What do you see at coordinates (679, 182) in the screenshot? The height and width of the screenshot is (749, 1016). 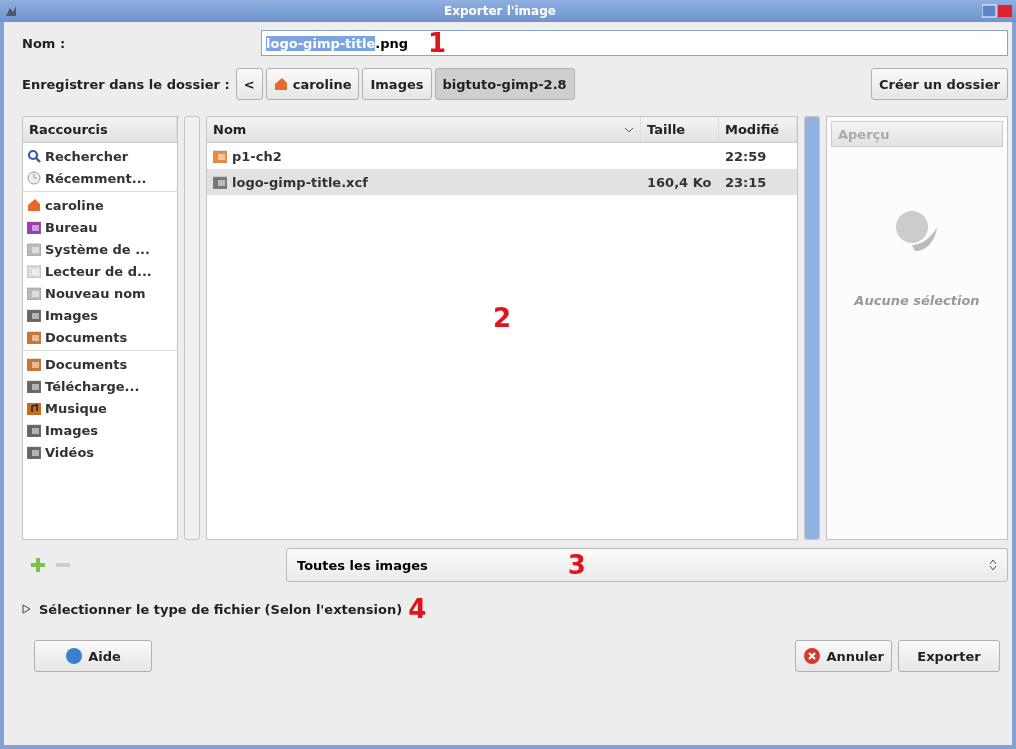 I see `file-size: 160,4 Ko` at bounding box center [679, 182].